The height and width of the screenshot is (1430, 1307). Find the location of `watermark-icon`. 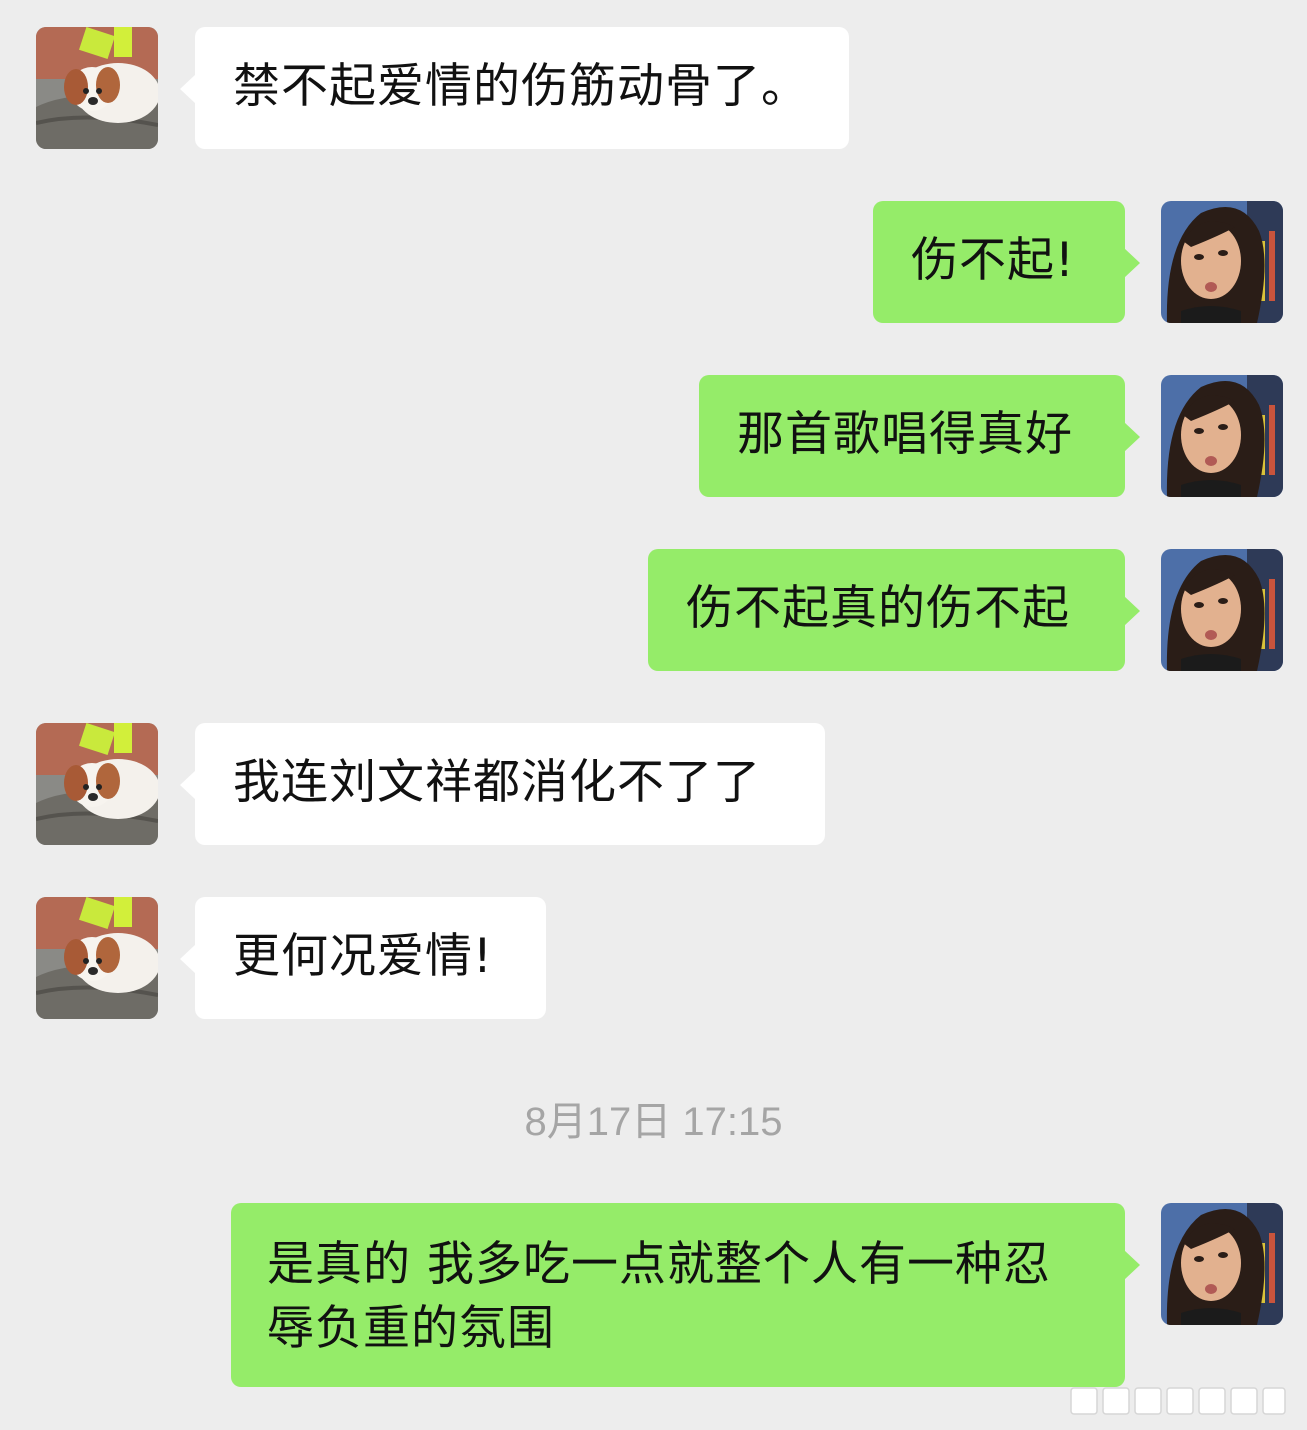

watermark-icon is located at coordinates (1178, 1401).